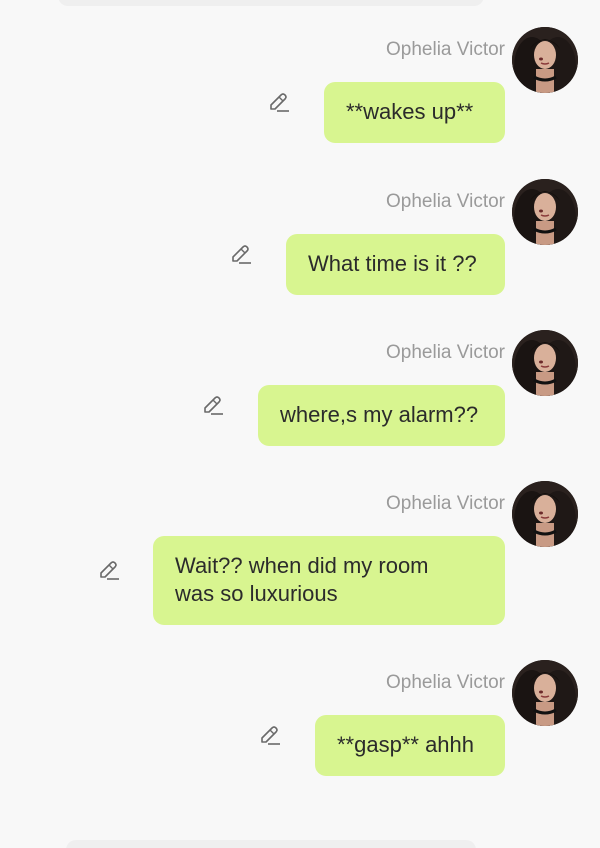 The width and height of the screenshot is (600, 848). I want to click on message-bubble: where,s my alarm??, so click(381, 415).